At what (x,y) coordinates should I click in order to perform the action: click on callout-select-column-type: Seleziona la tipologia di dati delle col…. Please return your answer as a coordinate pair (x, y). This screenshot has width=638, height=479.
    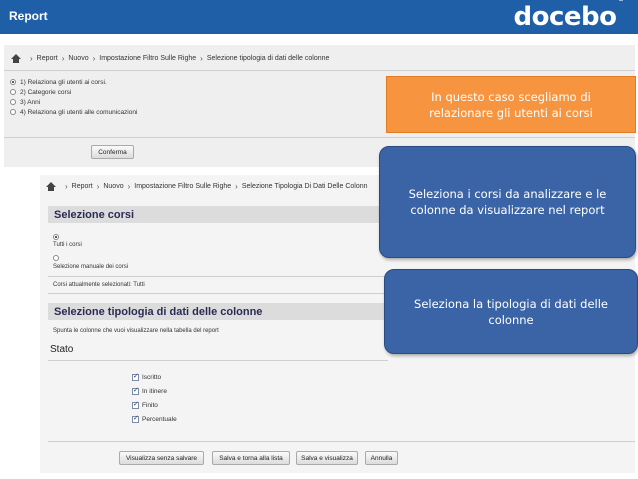
    Looking at the image, I should click on (511, 311).